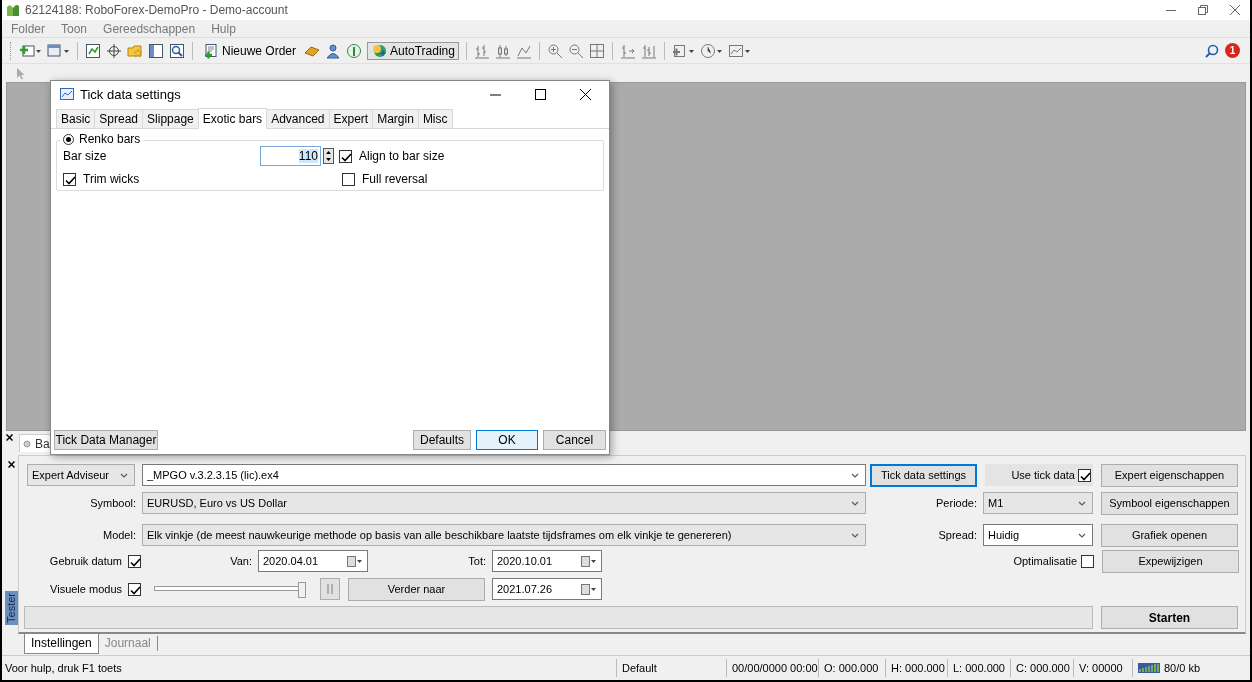  I want to click on menu-item: Hulp, so click(222, 28).